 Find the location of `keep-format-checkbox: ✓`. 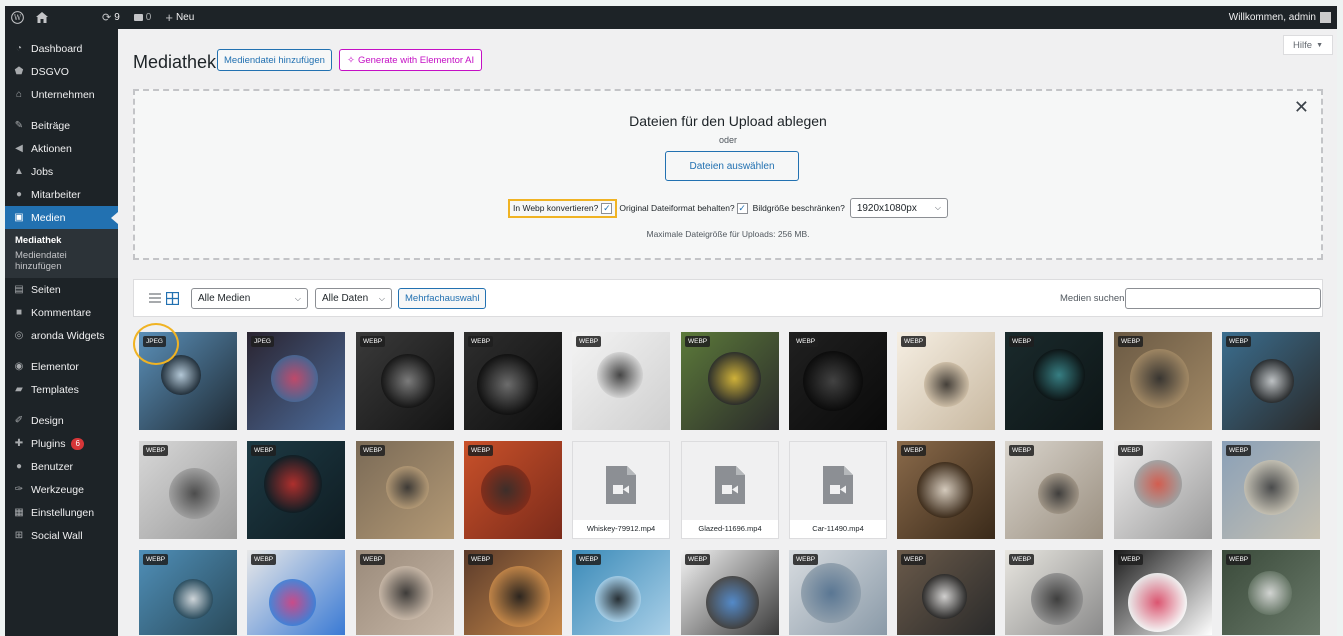

keep-format-checkbox: ✓ is located at coordinates (742, 208).